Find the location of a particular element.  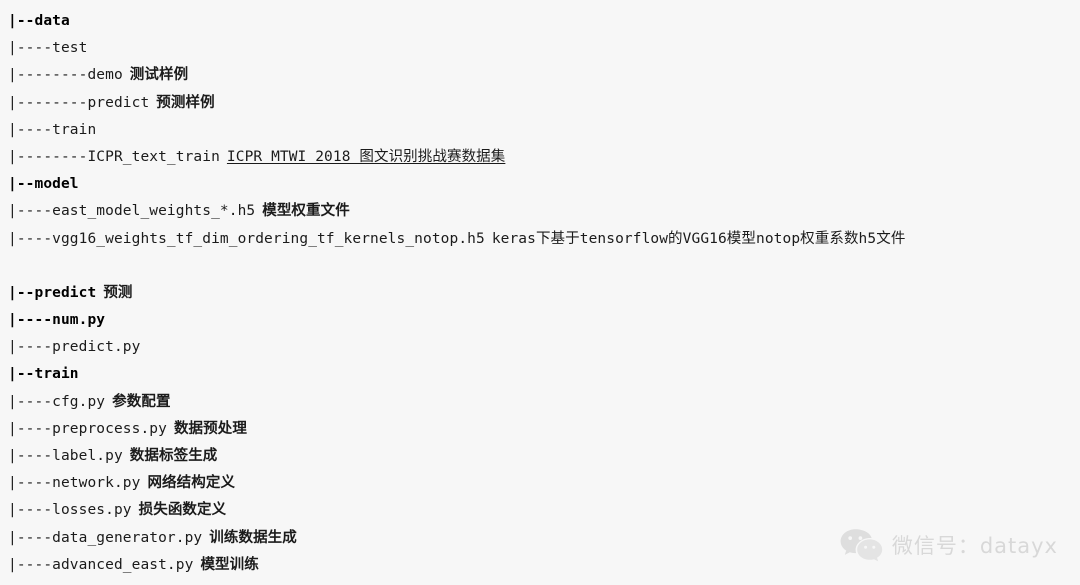

tree-path: |----east_model_weights_*.h5 is located at coordinates (132, 211).